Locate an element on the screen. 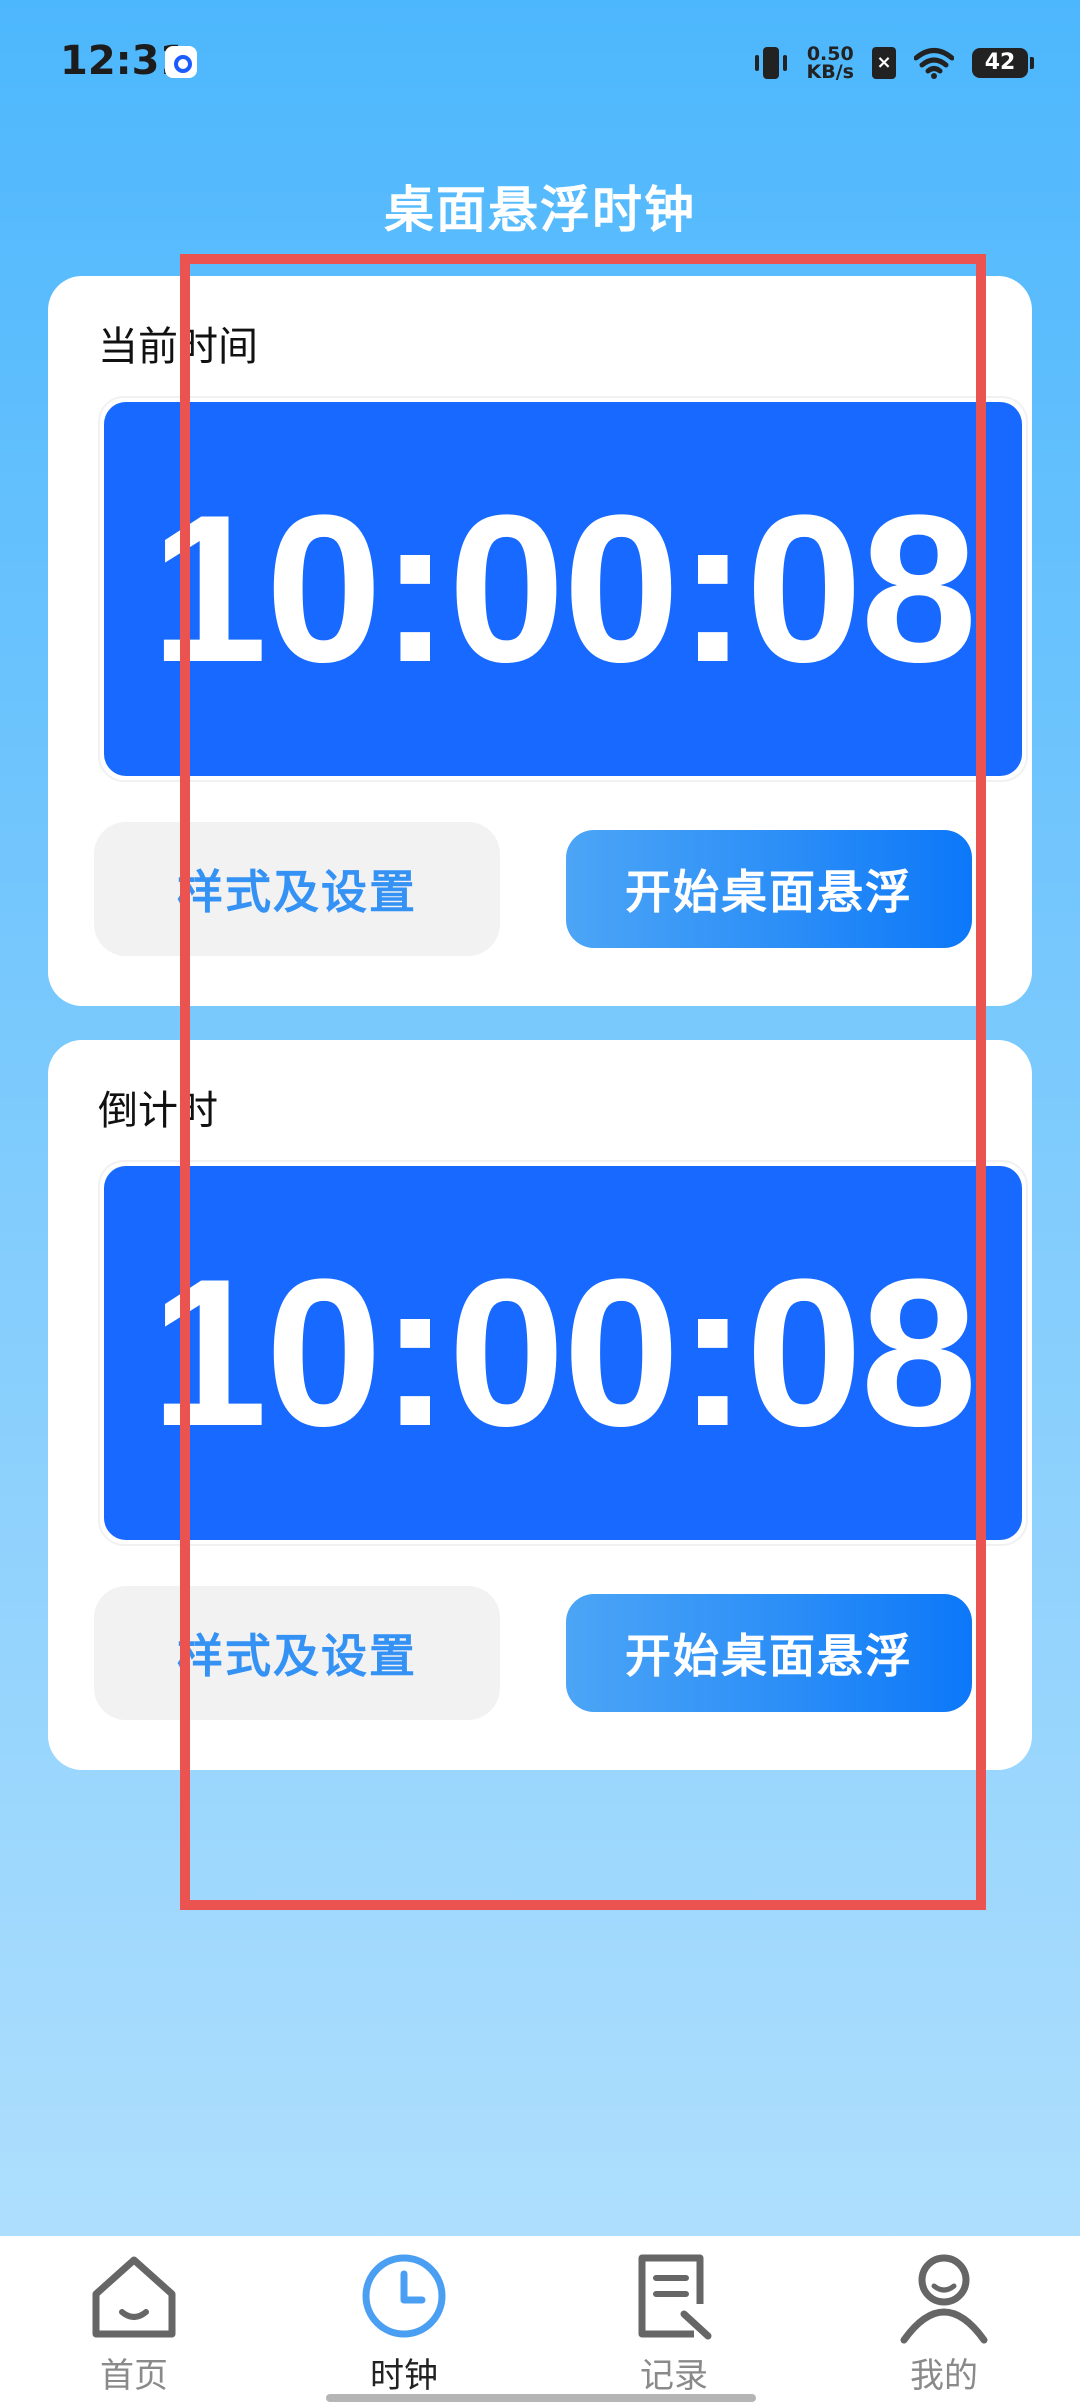 The height and width of the screenshot is (2408, 1080). tab-home: 首页 is located at coordinates (134, 2323).